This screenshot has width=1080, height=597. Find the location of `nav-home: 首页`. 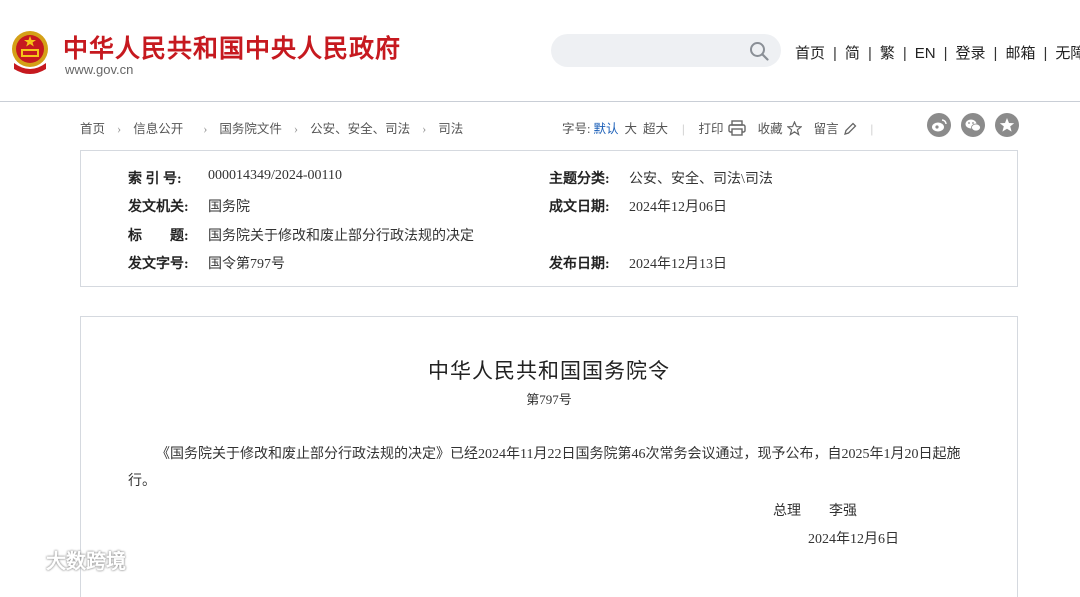

nav-home: 首页 is located at coordinates (810, 53).